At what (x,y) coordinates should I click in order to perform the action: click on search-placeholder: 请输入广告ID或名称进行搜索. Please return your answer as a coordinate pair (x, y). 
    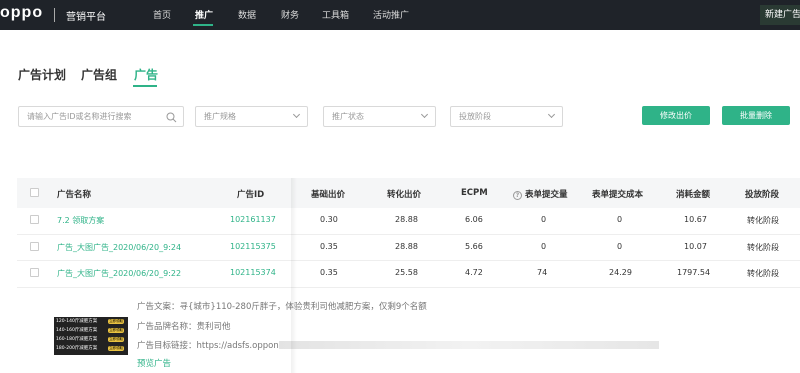
    Looking at the image, I should click on (79, 116).